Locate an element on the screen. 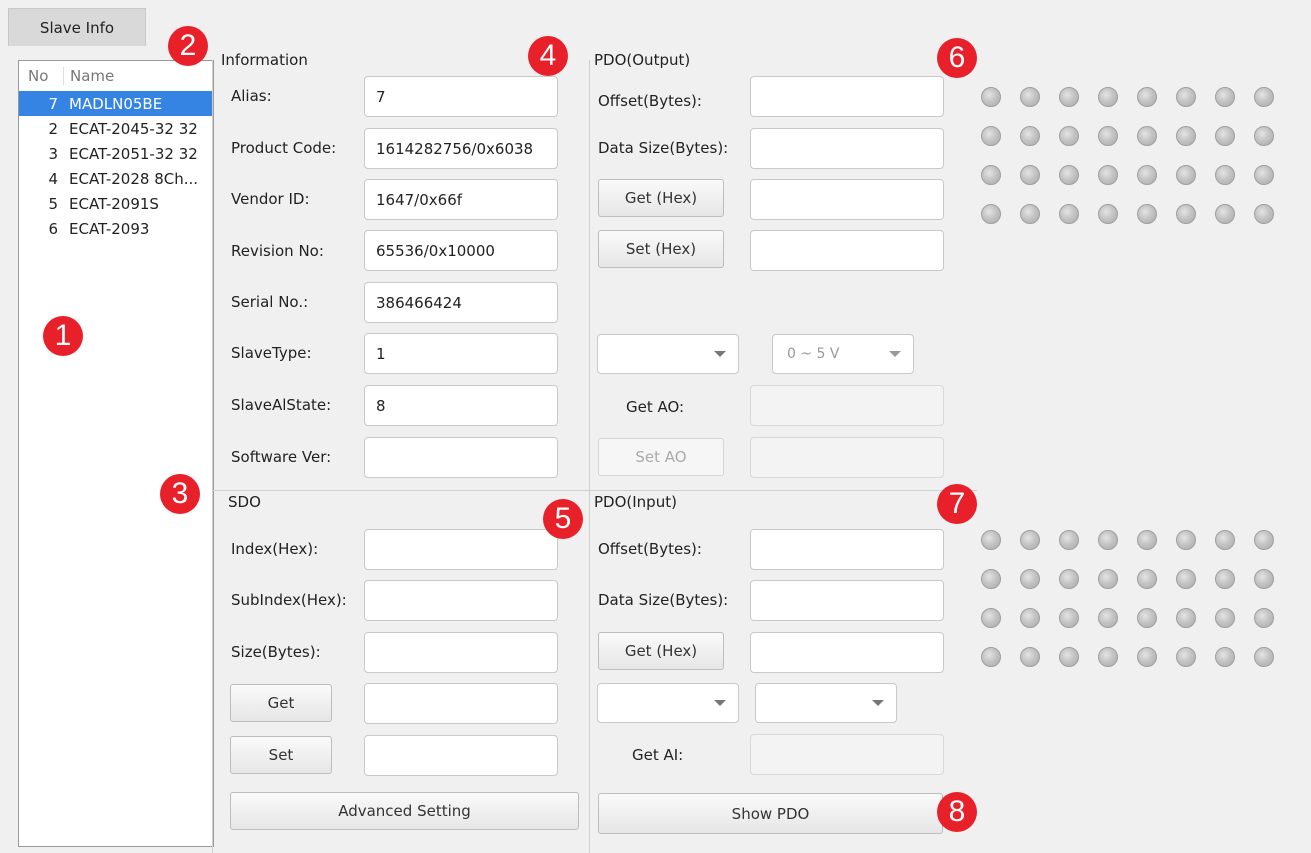 The width and height of the screenshot is (1311, 853). vendor-id-field: 1647/0x66f is located at coordinates (461, 199).